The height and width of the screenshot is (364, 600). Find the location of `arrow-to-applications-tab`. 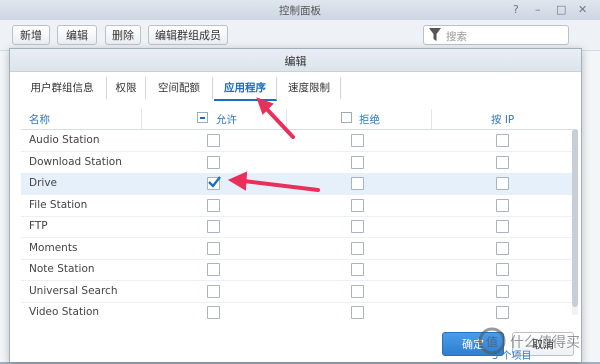

arrow-to-applications-tab is located at coordinates (275, 118).